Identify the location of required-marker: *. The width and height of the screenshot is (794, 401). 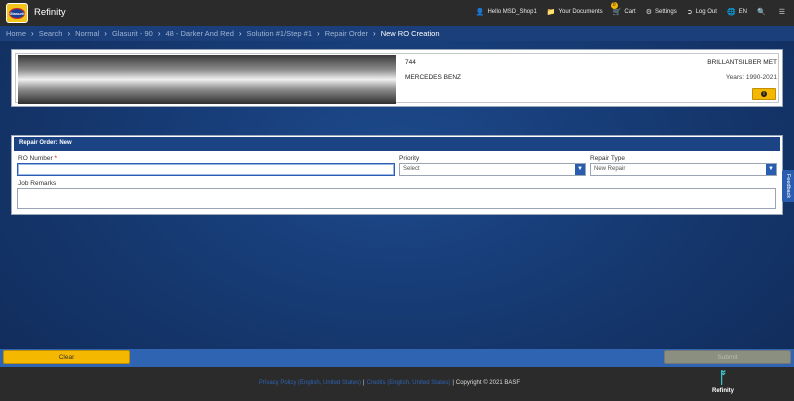
(56, 158).